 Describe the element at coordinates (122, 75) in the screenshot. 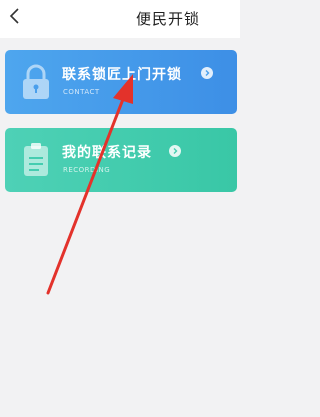

I see `card-title: 联系锁匠上门开锁` at that location.